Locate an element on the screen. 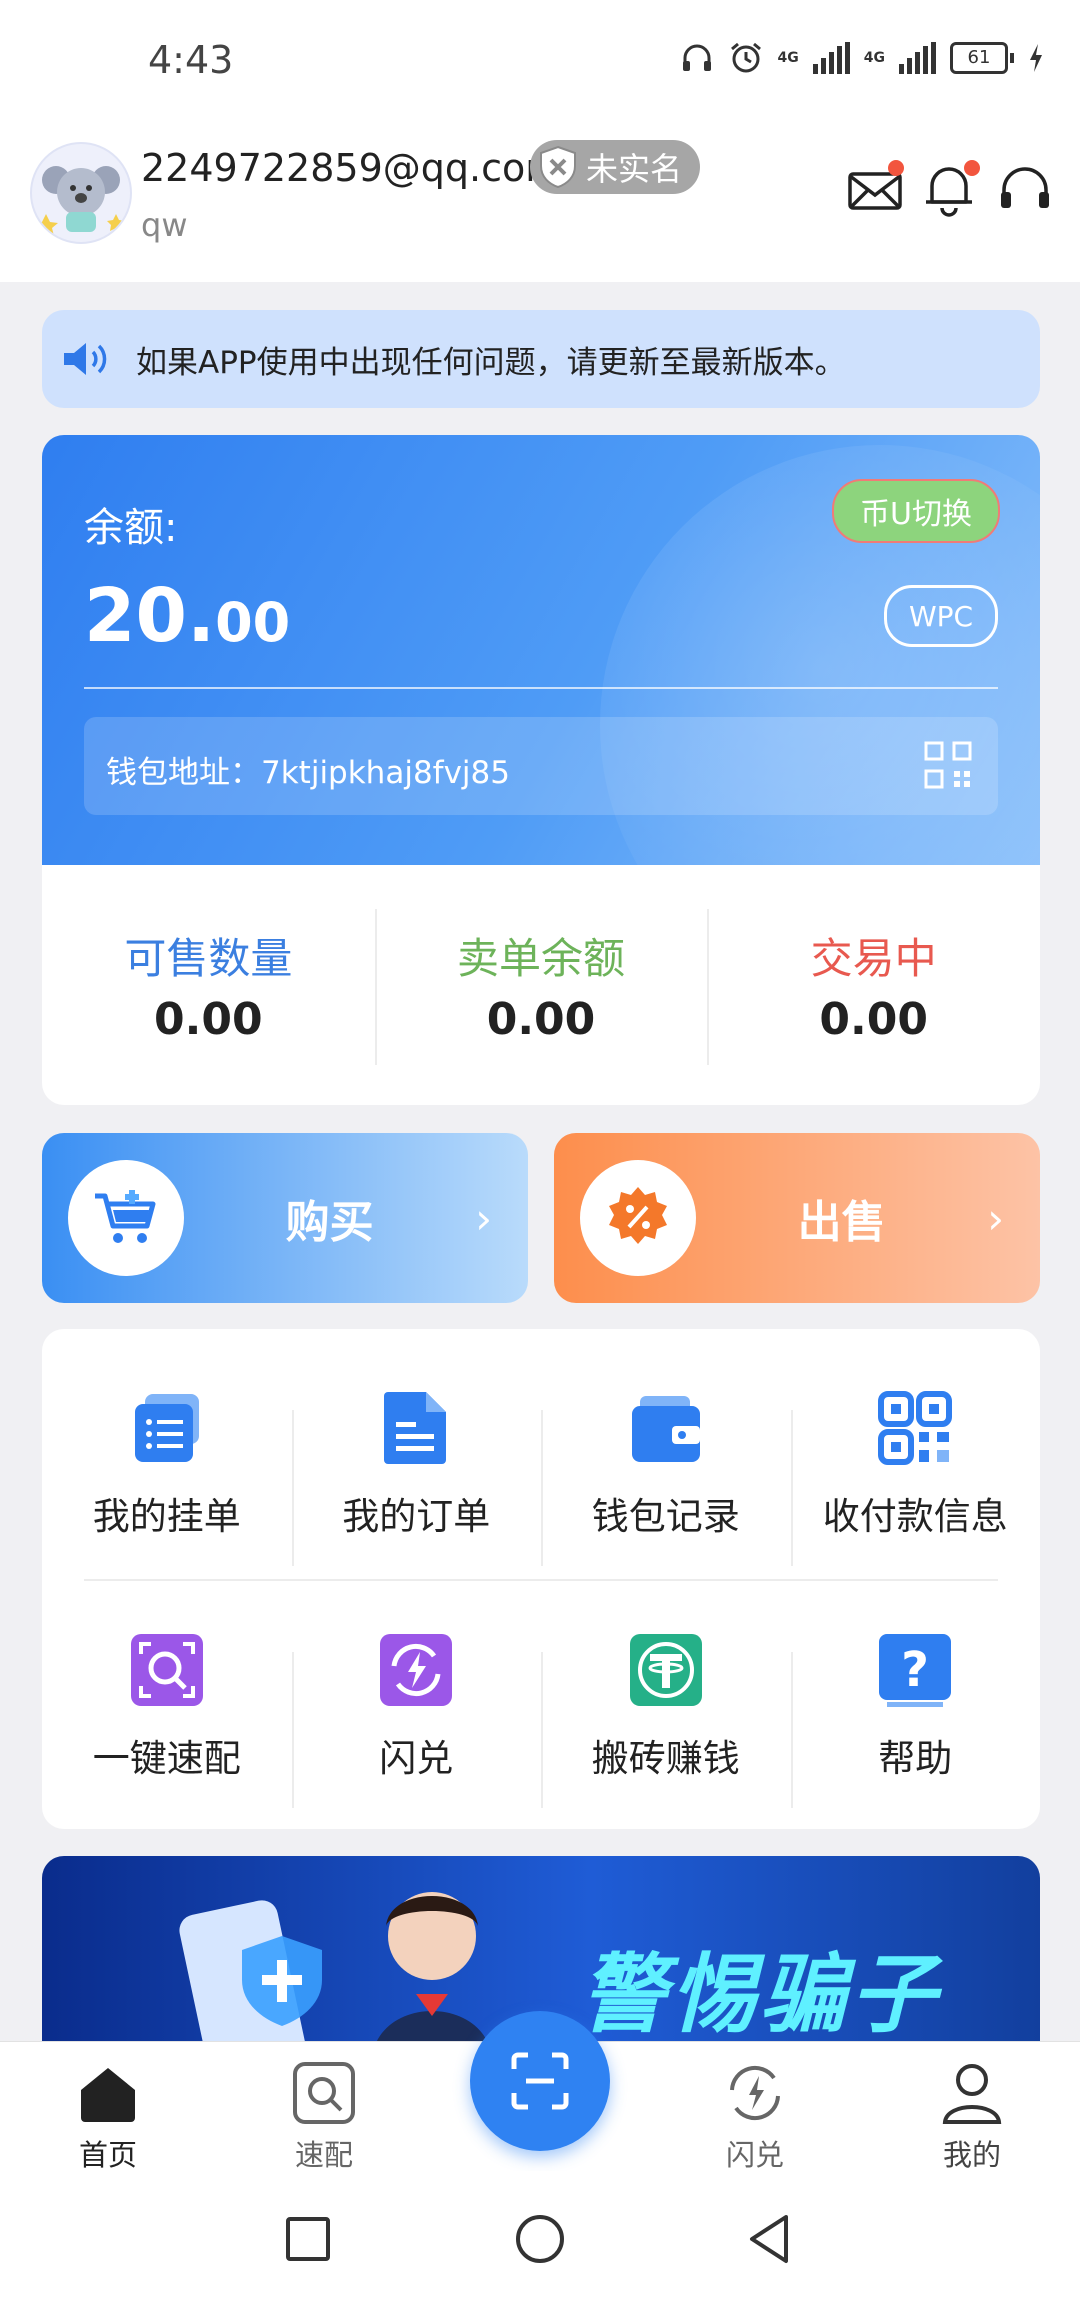  nav-match: 速配 is located at coordinates (324, 2117).